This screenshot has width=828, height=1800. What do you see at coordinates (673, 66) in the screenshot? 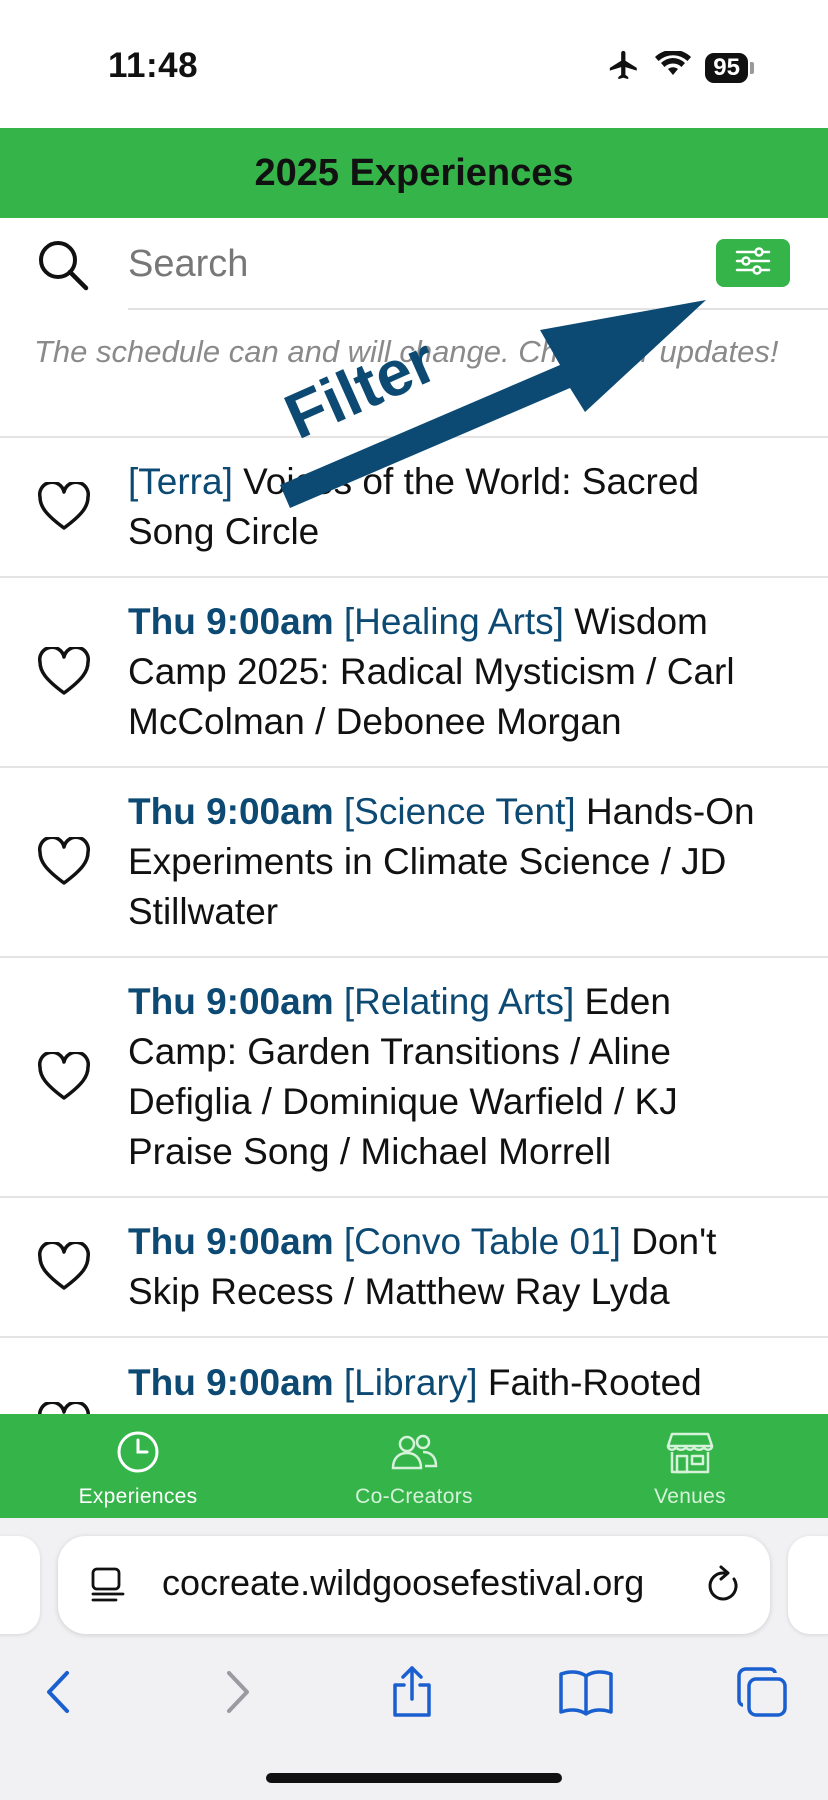
I see `wifi-icon` at bounding box center [673, 66].